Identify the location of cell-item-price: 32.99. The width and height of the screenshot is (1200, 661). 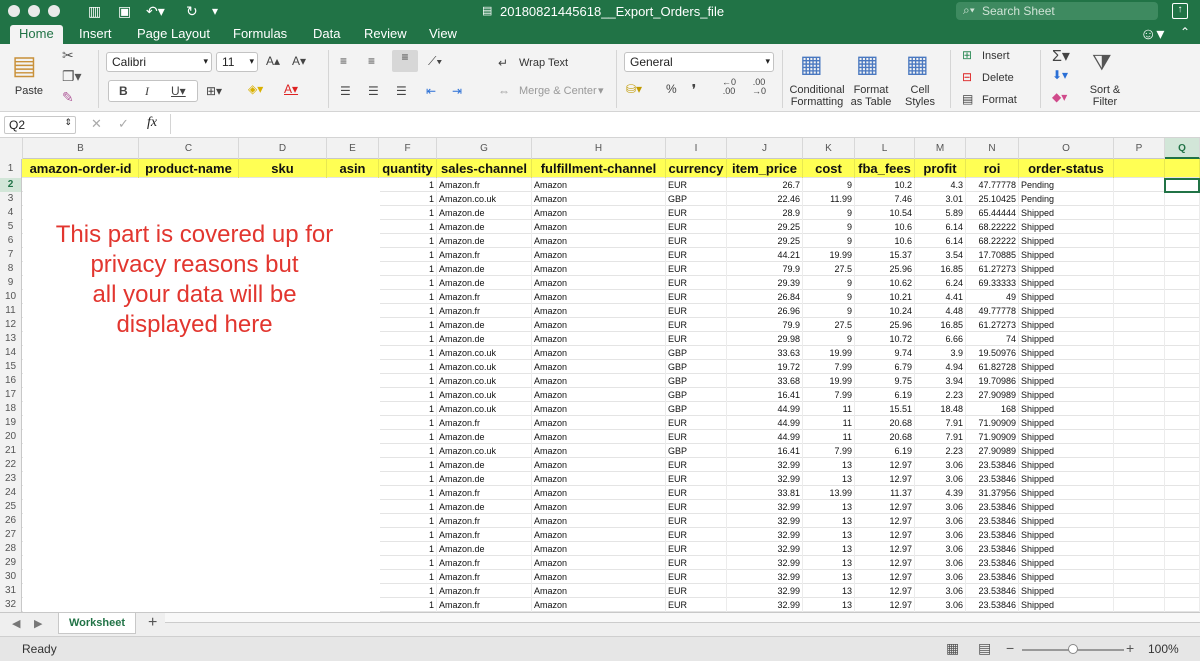
(765, 535).